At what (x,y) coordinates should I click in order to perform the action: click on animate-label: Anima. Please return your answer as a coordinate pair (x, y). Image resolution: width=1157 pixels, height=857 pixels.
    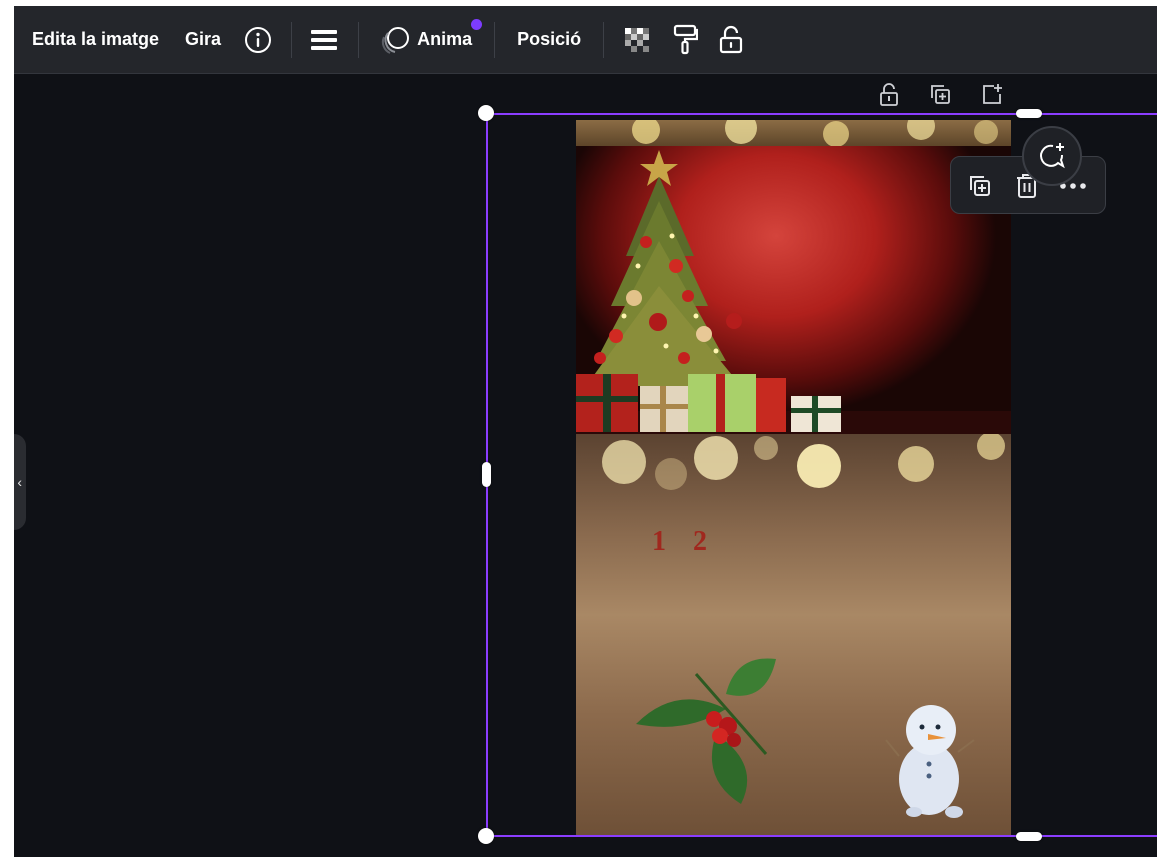
    Looking at the image, I should click on (445, 39).